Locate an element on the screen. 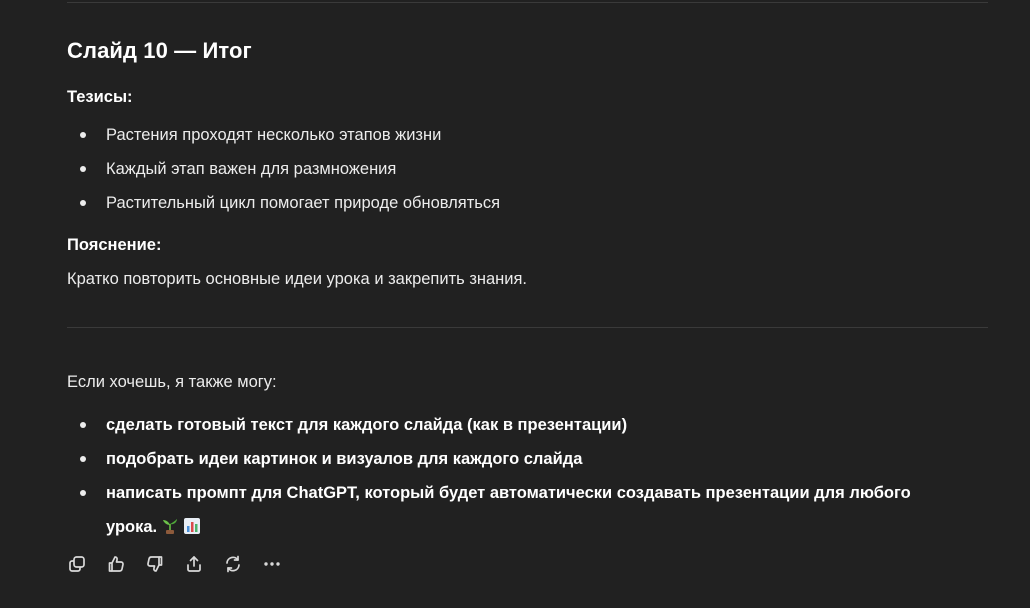  more-icon is located at coordinates (272, 564).